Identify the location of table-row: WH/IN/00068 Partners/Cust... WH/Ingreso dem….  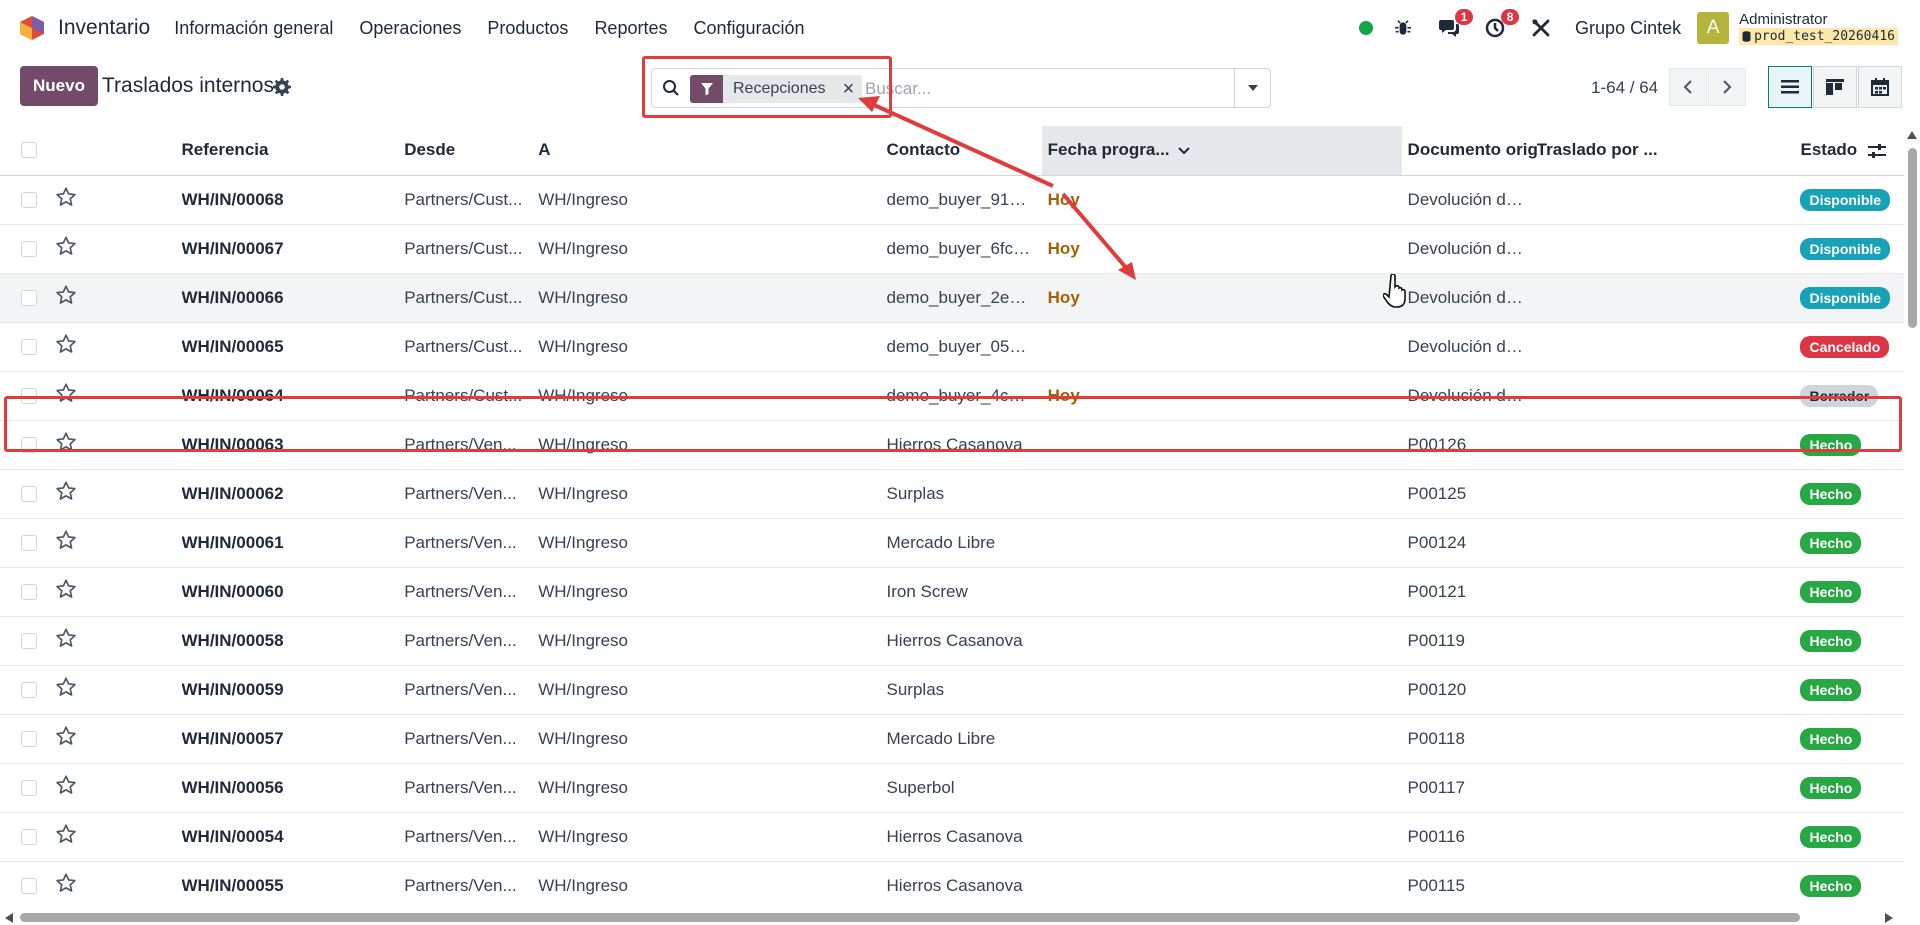
(952, 200).